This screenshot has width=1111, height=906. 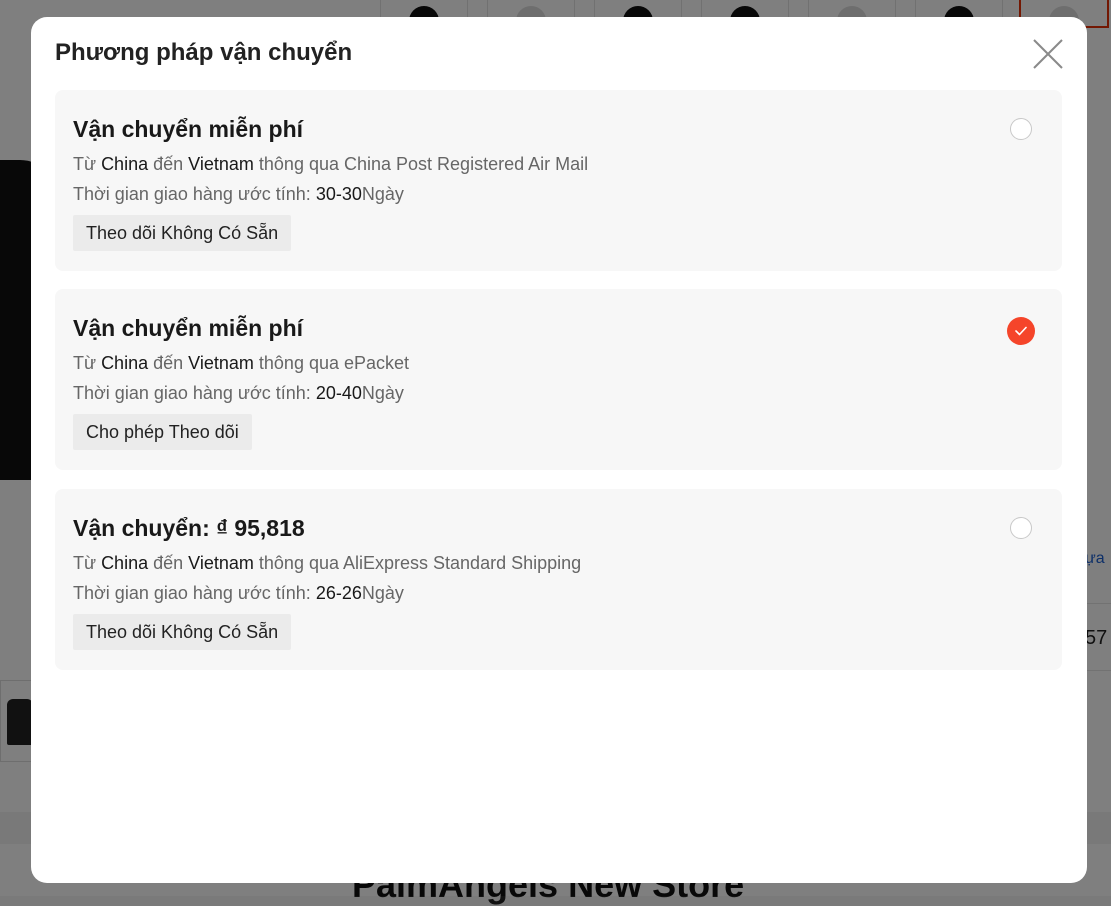 I want to click on checkmark-icon, so click(x=1021, y=331).